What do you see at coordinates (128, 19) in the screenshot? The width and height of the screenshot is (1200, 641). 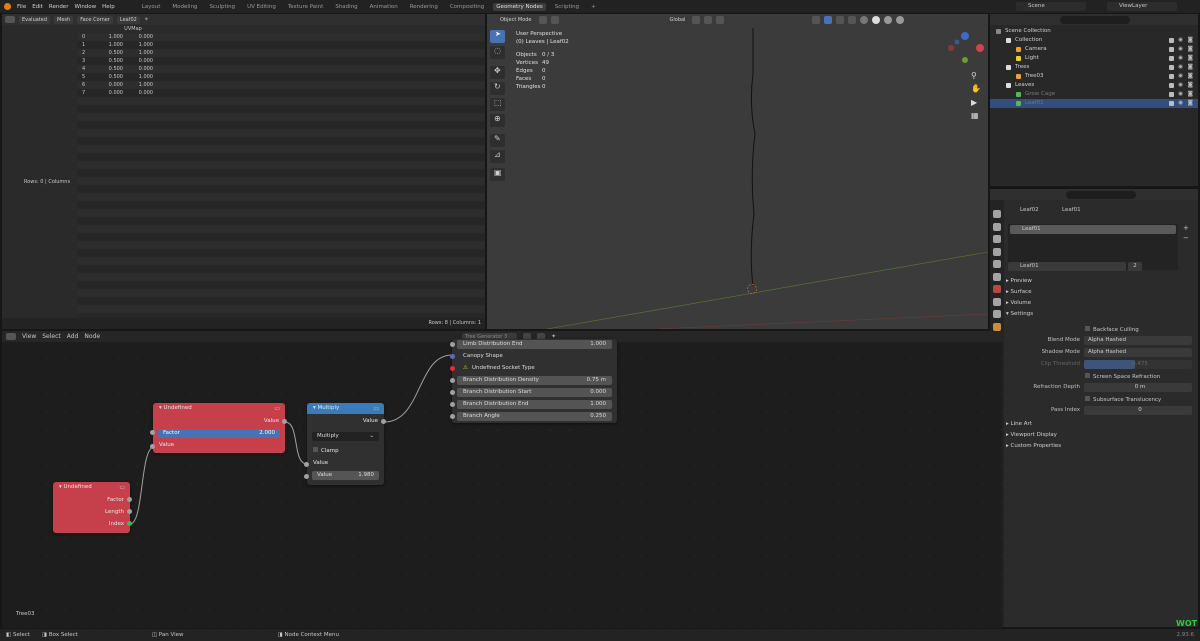 I see `object-field: Leaf02` at bounding box center [128, 19].